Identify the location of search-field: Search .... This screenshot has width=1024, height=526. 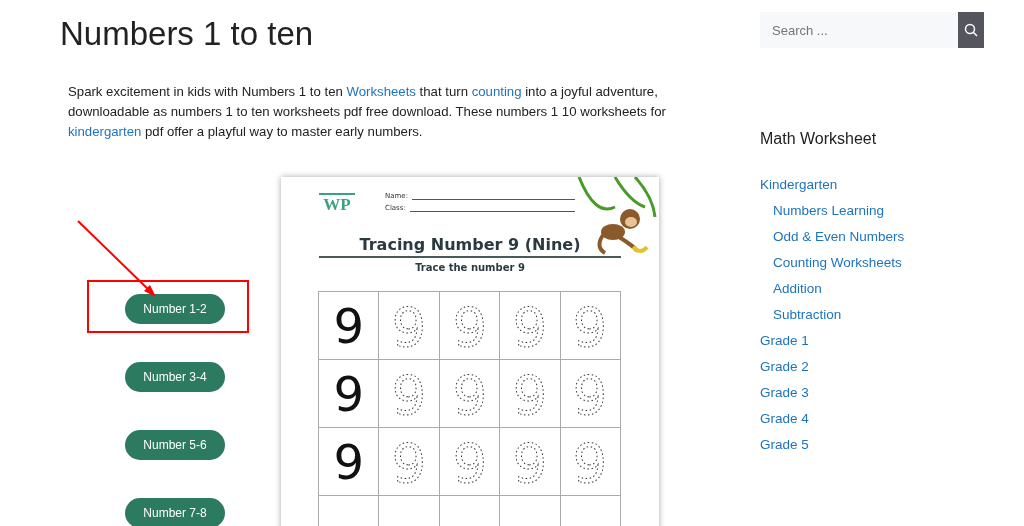
(859, 30).